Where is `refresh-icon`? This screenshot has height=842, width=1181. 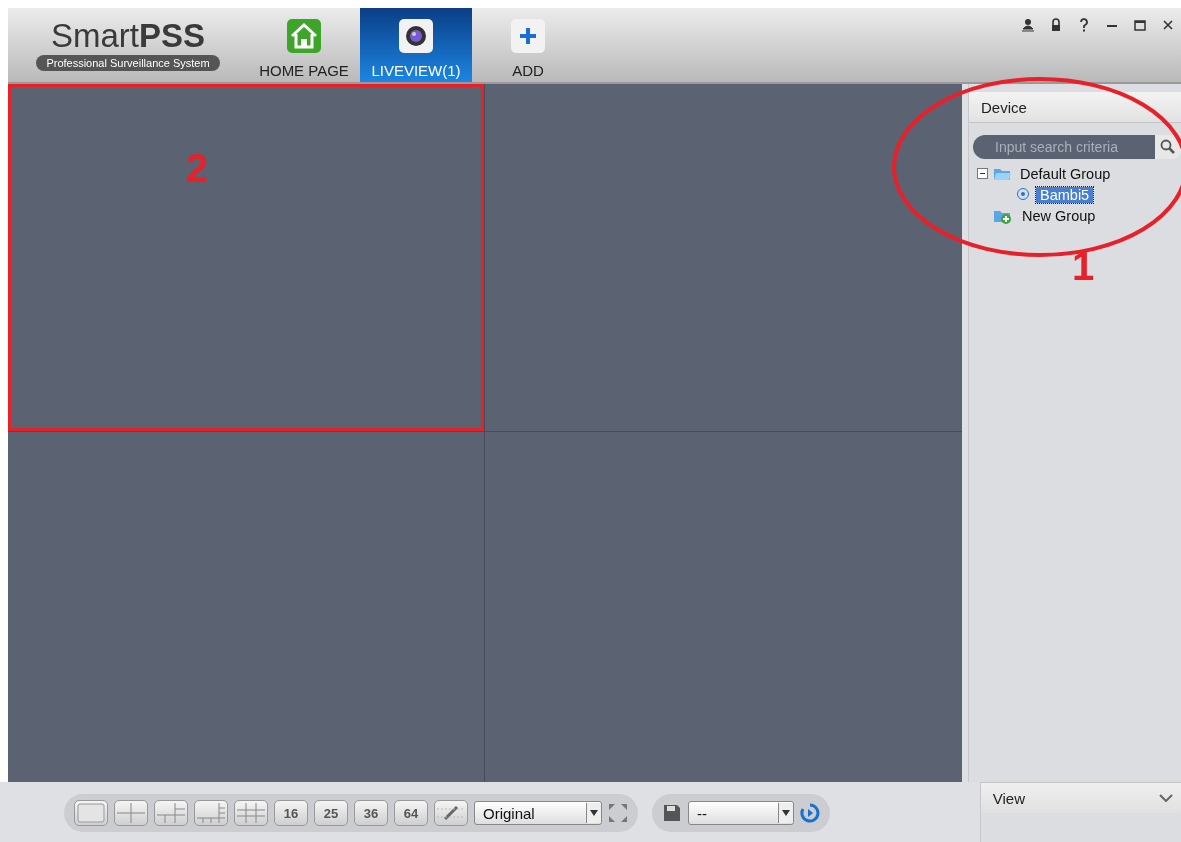
refresh-icon is located at coordinates (810, 813).